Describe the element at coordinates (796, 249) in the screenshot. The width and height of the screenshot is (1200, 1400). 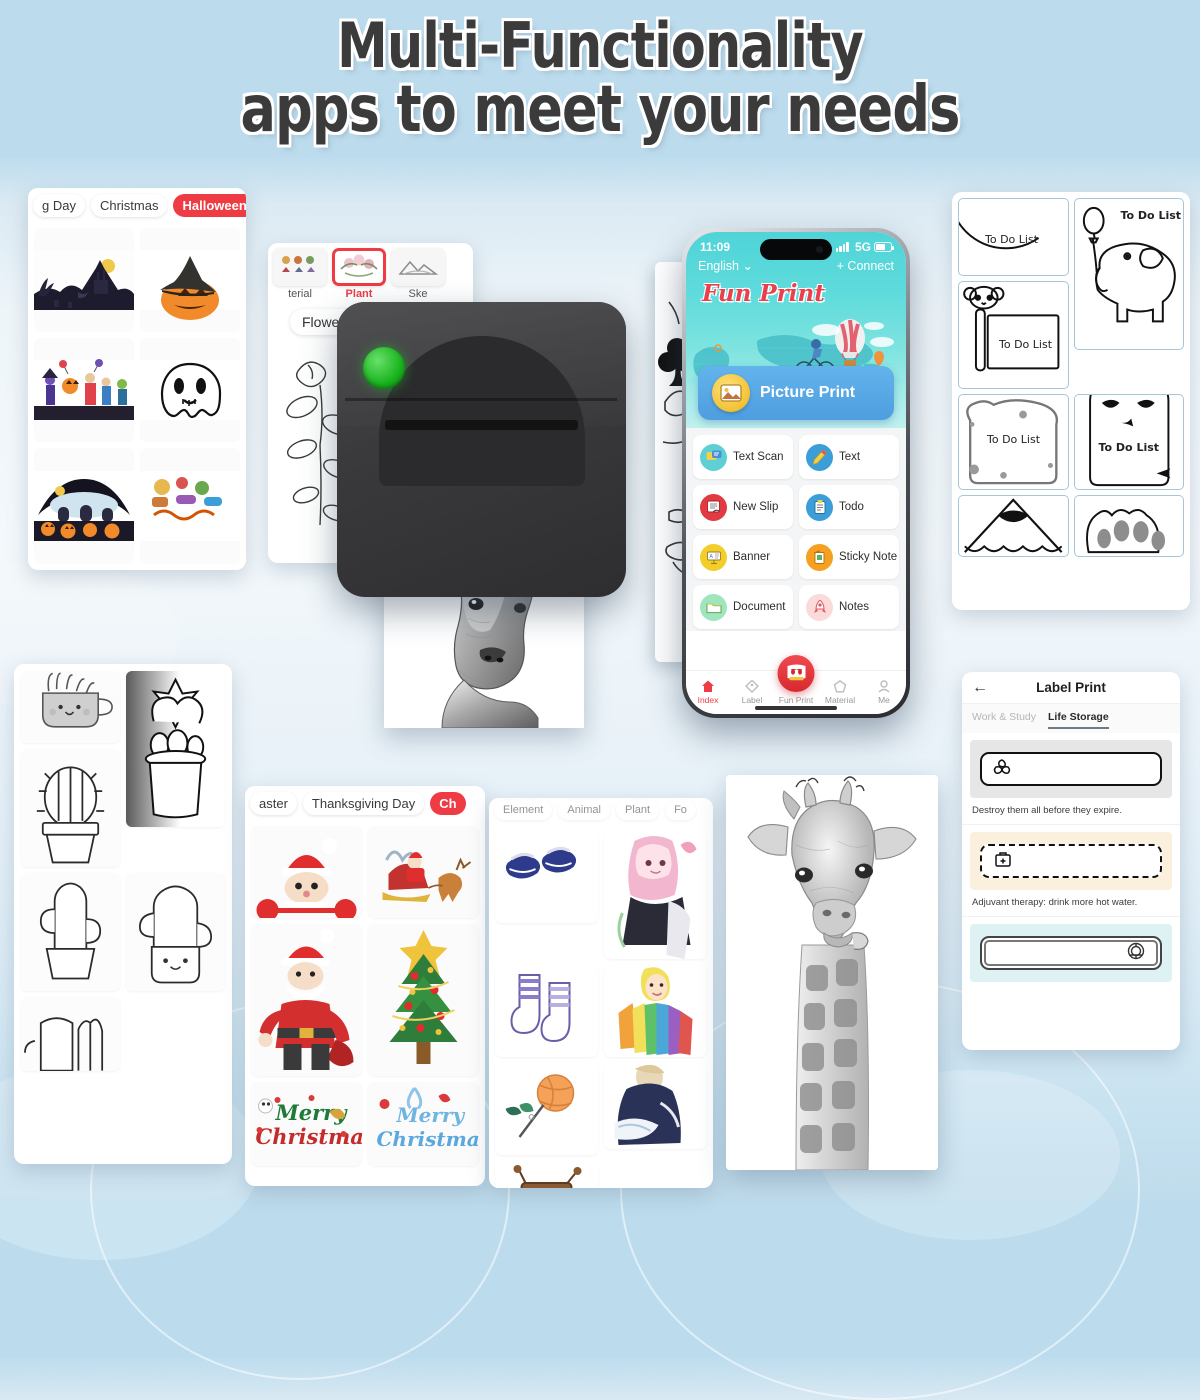
I see `dynamic-island` at that location.